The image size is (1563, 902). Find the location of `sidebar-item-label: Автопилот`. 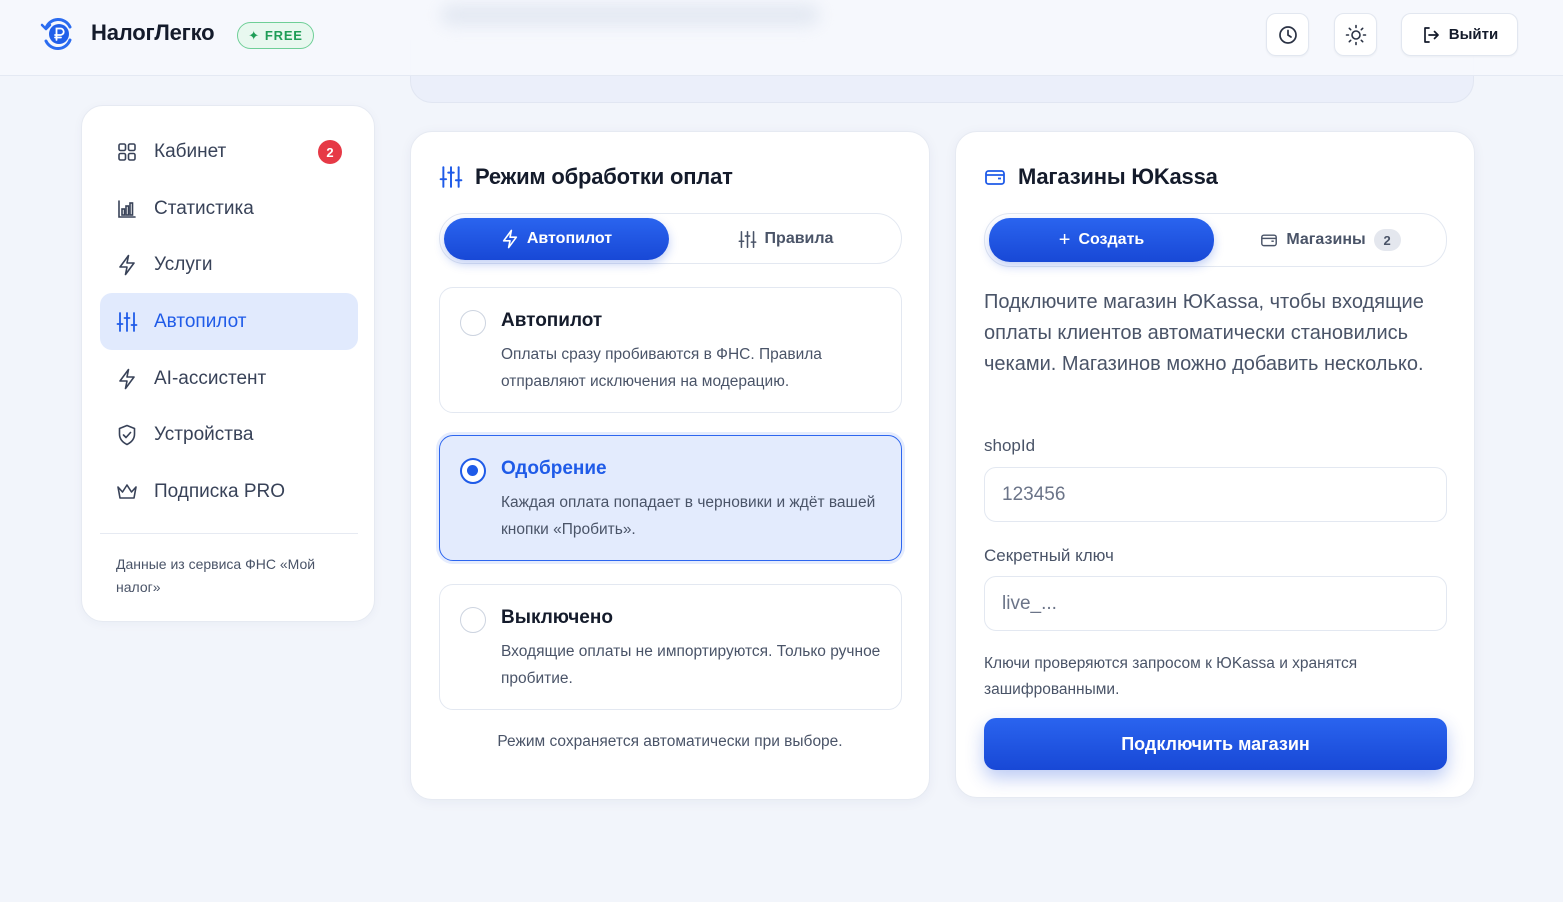

sidebar-item-label: Автопилот is located at coordinates (200, 321).